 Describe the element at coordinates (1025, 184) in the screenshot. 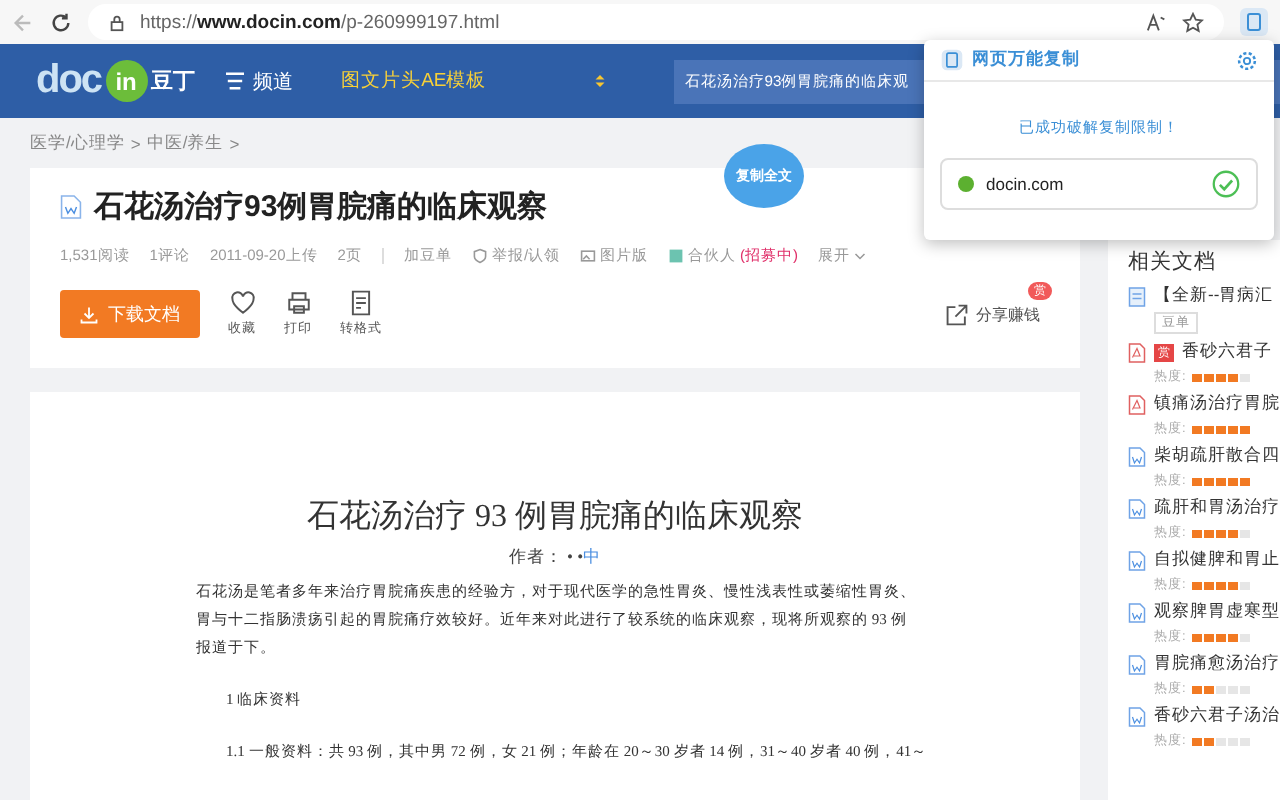

I see `site-name: docin.com` at that location.